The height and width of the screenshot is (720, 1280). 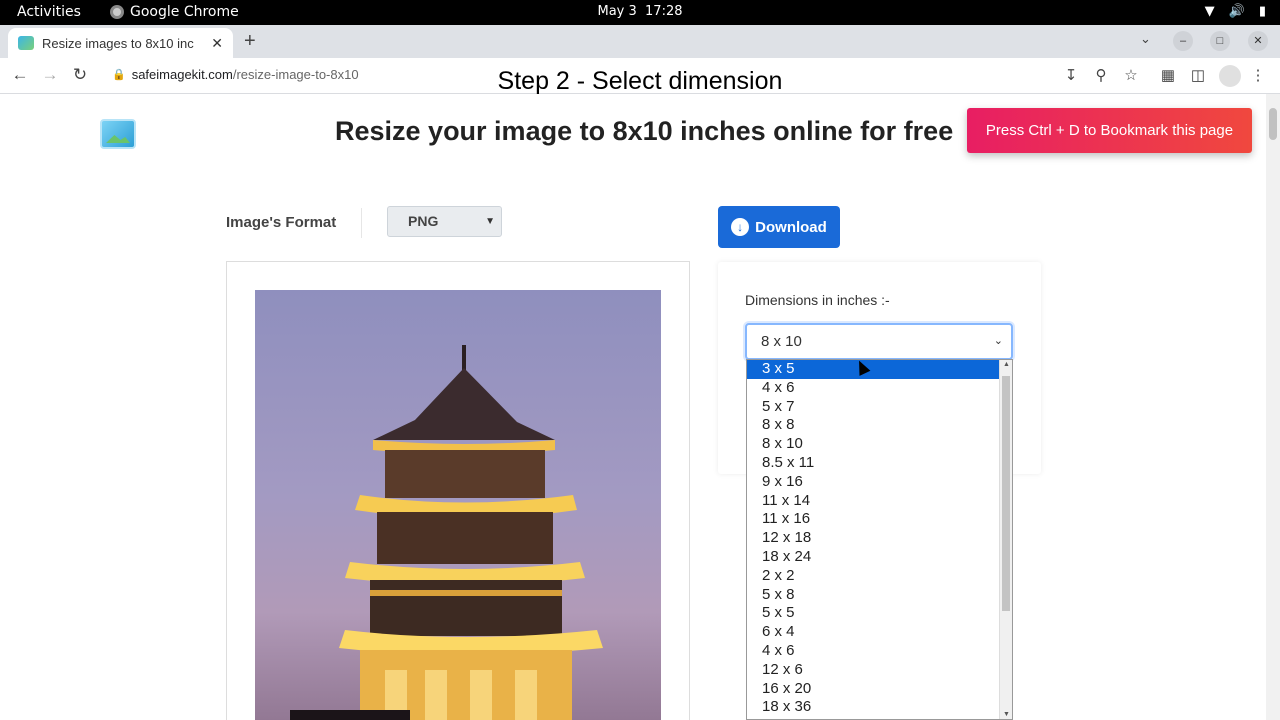 I want to click on new-tab-icon: +, so click(x=250, y=41).